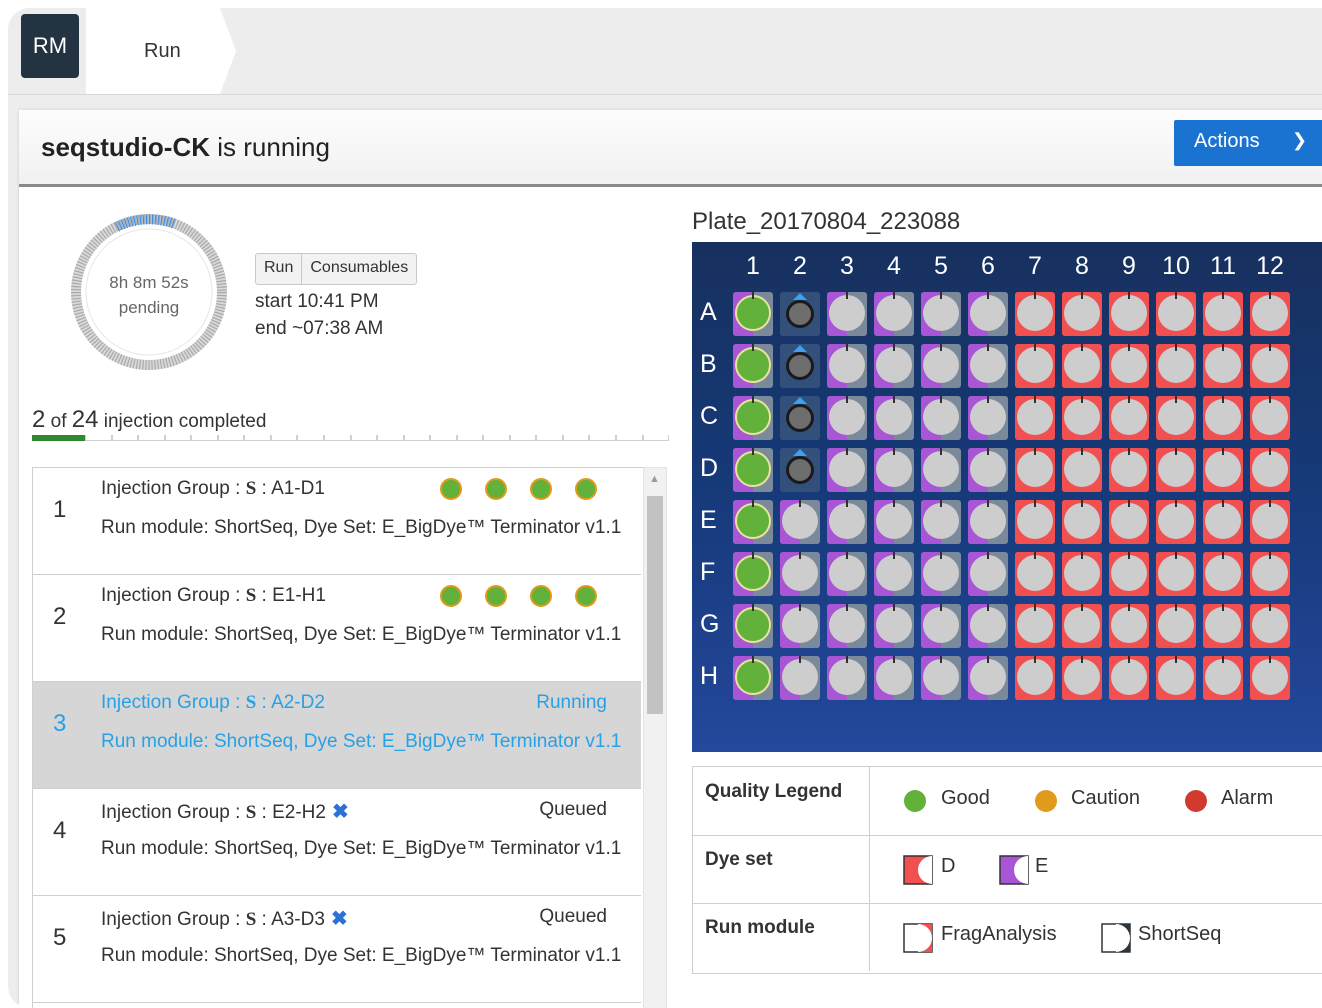 This screenshot has height=1008, width=1322. I want to click on tab-run: Run, so click(161, 51).